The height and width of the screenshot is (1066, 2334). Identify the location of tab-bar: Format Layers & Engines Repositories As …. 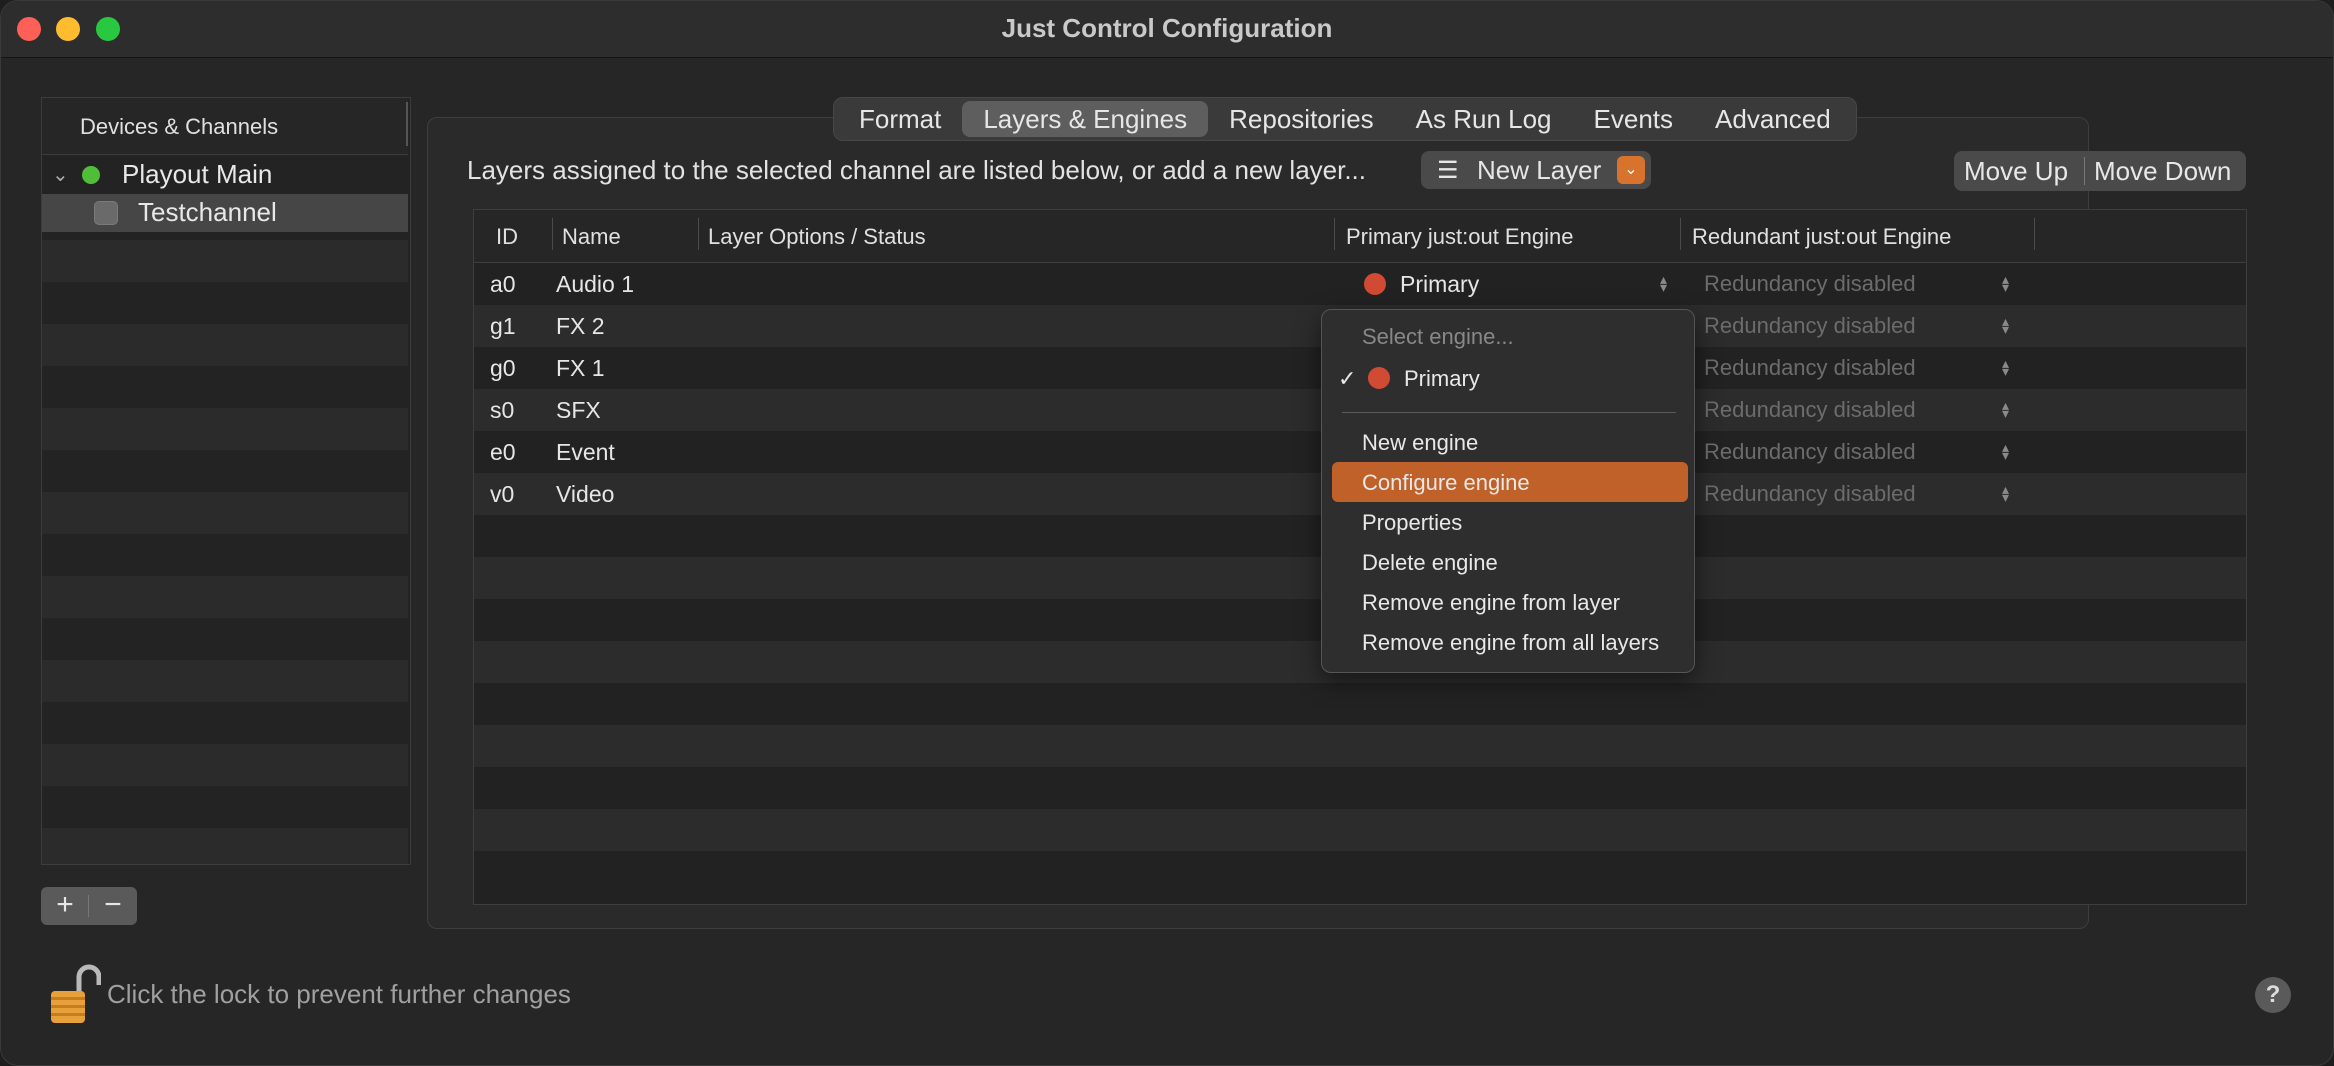
(1345, 119).